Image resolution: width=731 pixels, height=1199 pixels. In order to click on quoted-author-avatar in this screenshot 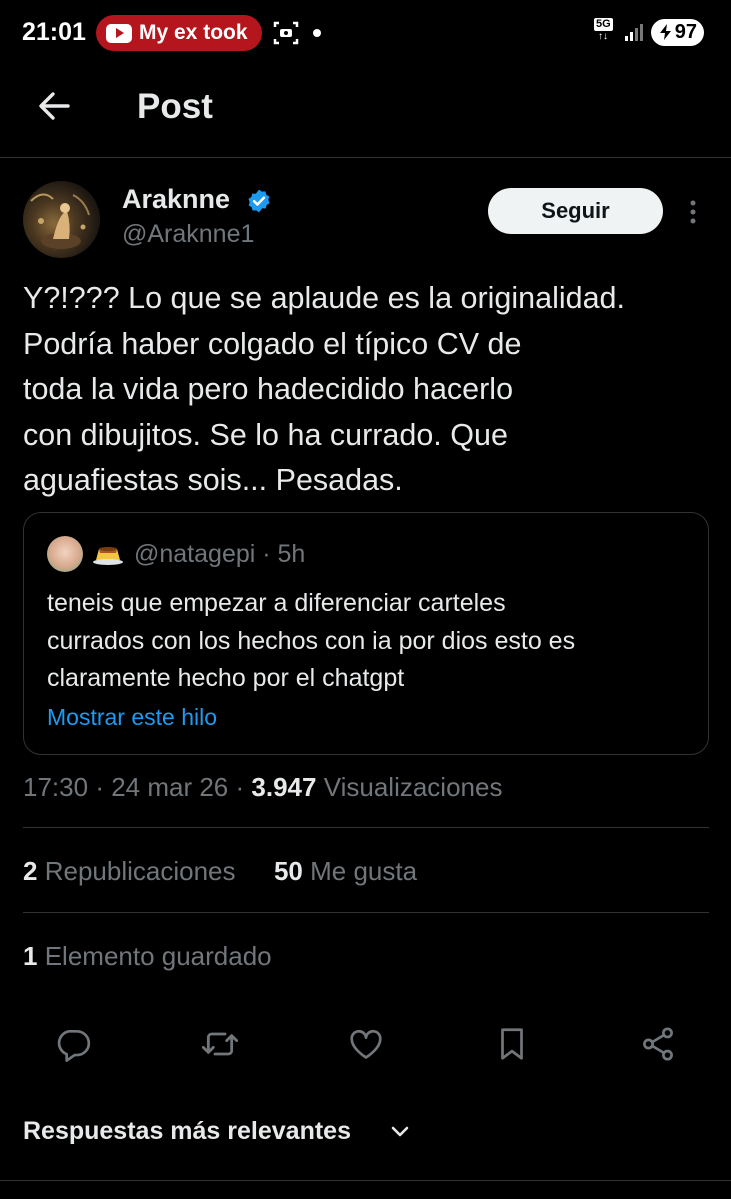, I will do `click(65, 554)`.